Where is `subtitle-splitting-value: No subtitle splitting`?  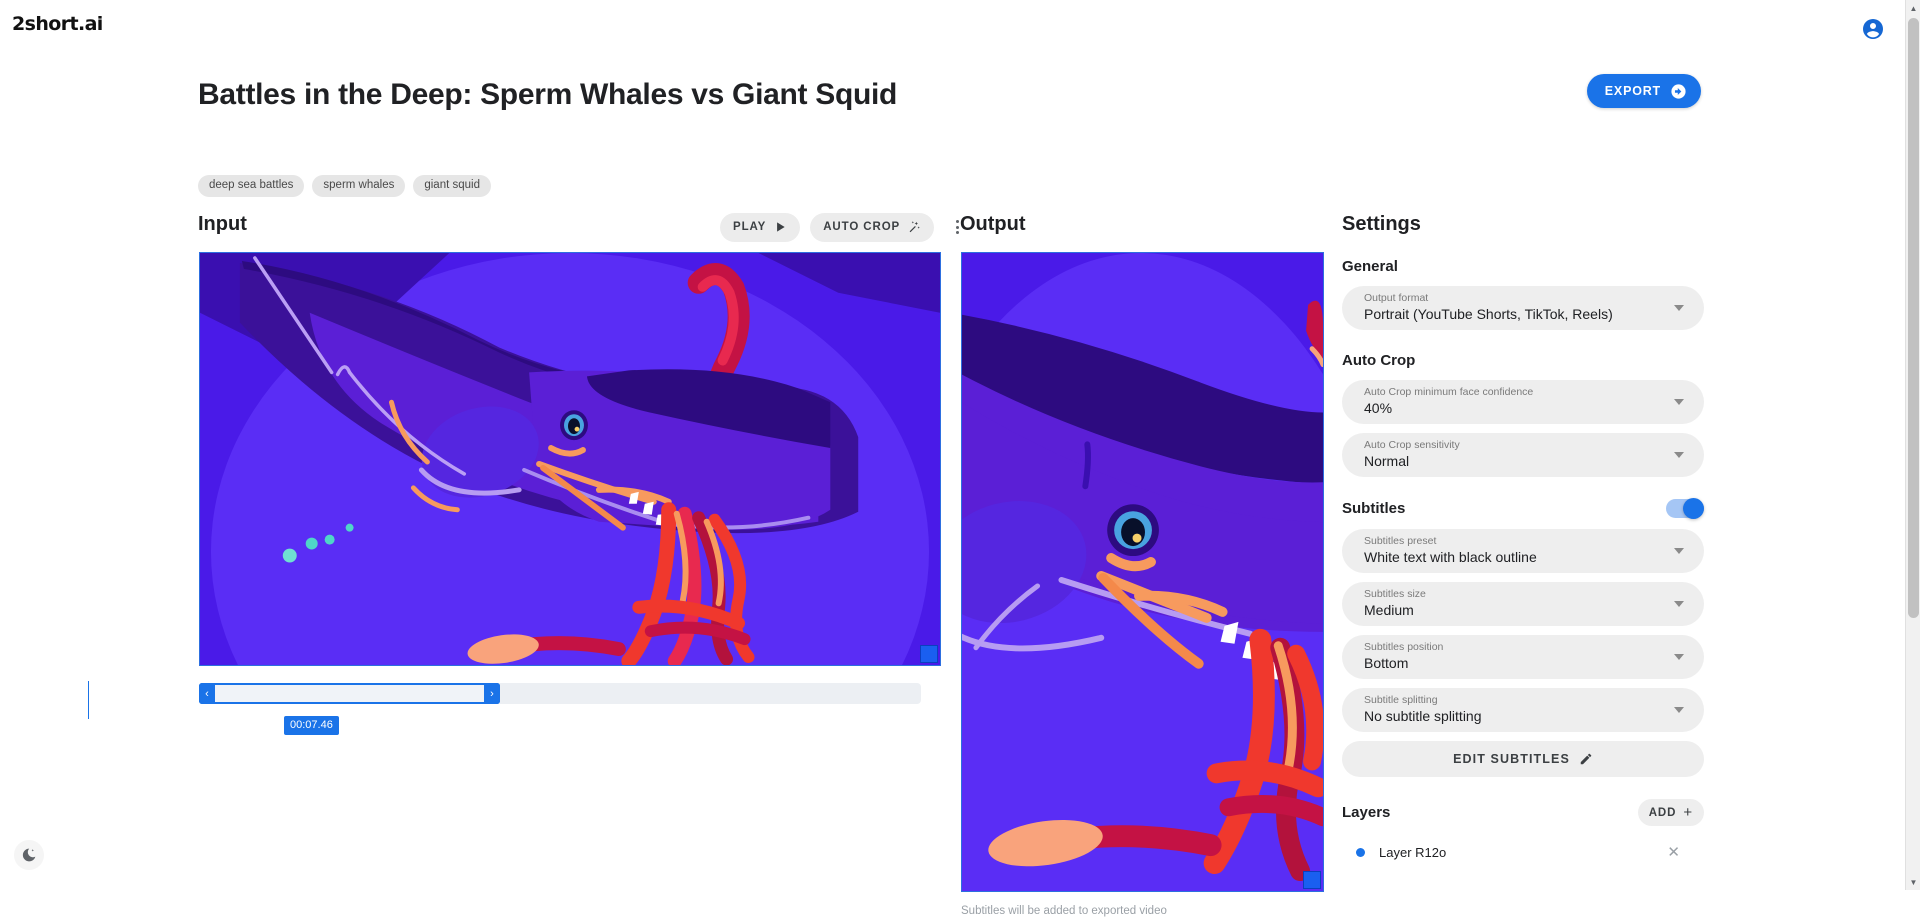 subtitle-splitting-value: No subtitle splitting is located at coordinates (1513, 716).